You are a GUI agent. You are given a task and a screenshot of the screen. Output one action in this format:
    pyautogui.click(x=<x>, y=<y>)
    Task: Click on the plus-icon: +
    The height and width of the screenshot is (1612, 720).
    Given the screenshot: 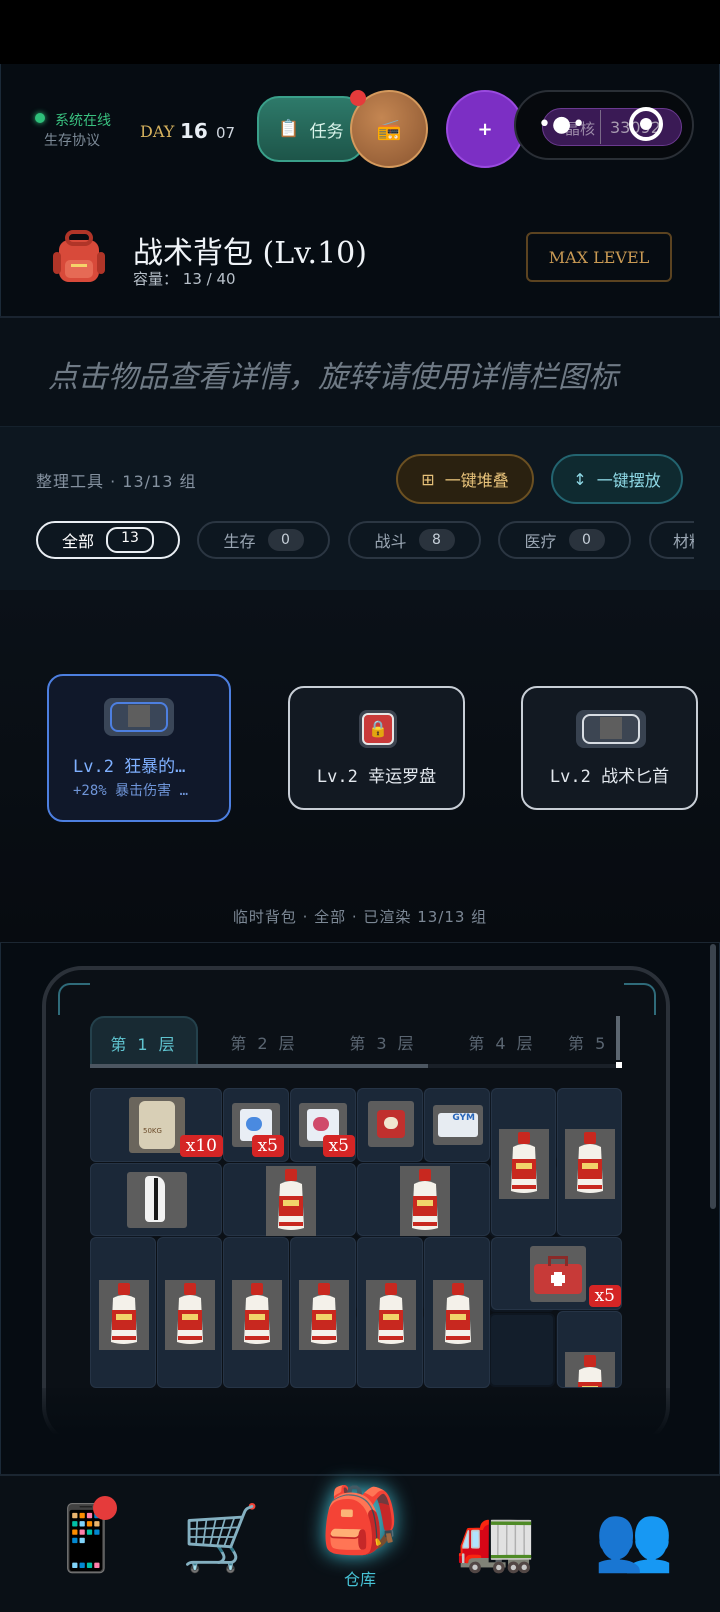 What is the action you would take?
    pyautogui.click(x=485, y=129)
    